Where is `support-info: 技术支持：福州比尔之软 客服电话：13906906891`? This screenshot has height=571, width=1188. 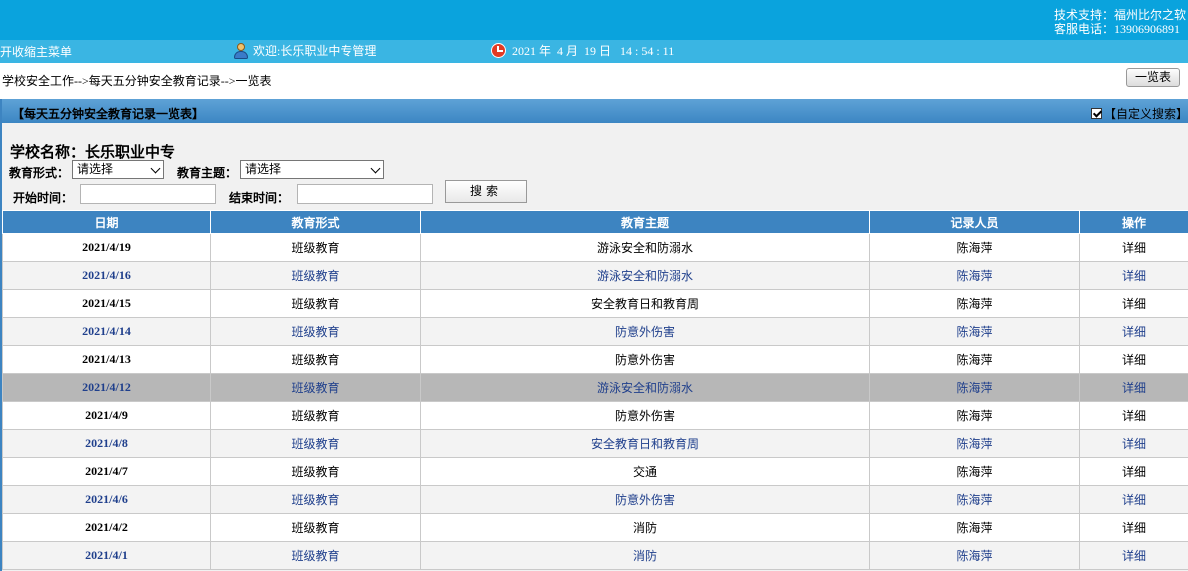 support-info: 技术支持：福州比尔之软 客服电话：13906906891 is located at coordinates (1120, 22).